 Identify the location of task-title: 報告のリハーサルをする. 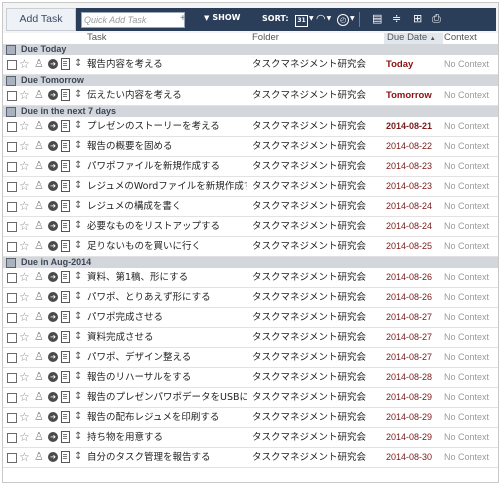
(167, 377).